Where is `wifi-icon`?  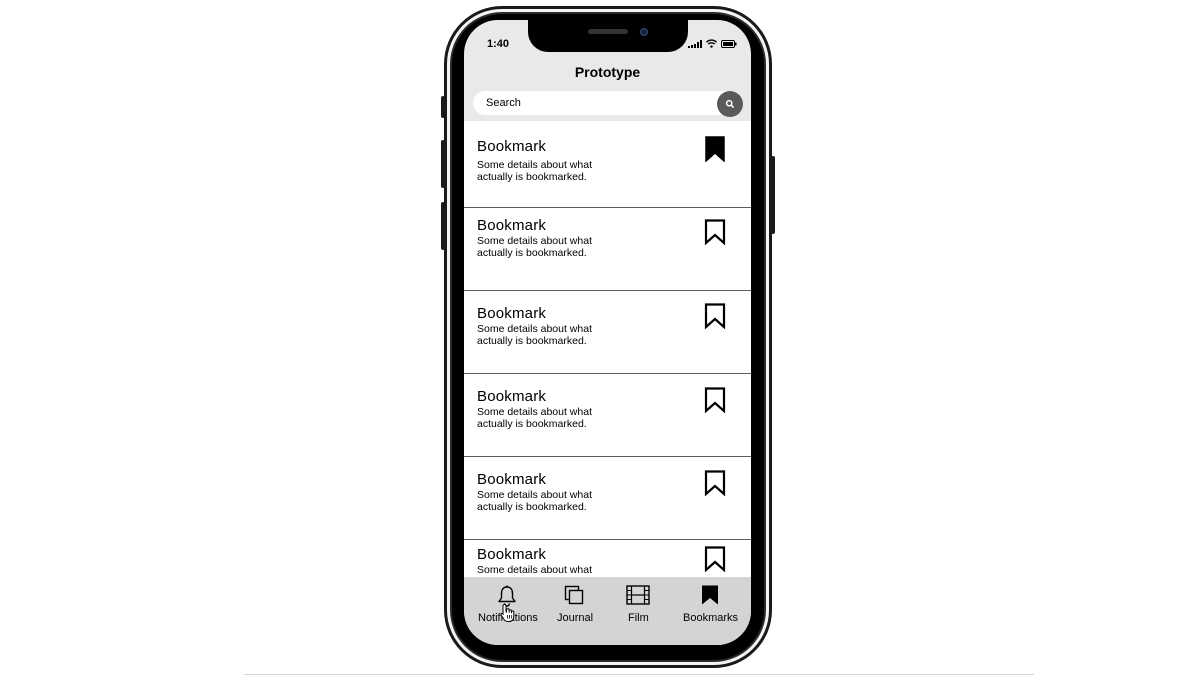
wifi-icon is located at coordinates (711, 43).